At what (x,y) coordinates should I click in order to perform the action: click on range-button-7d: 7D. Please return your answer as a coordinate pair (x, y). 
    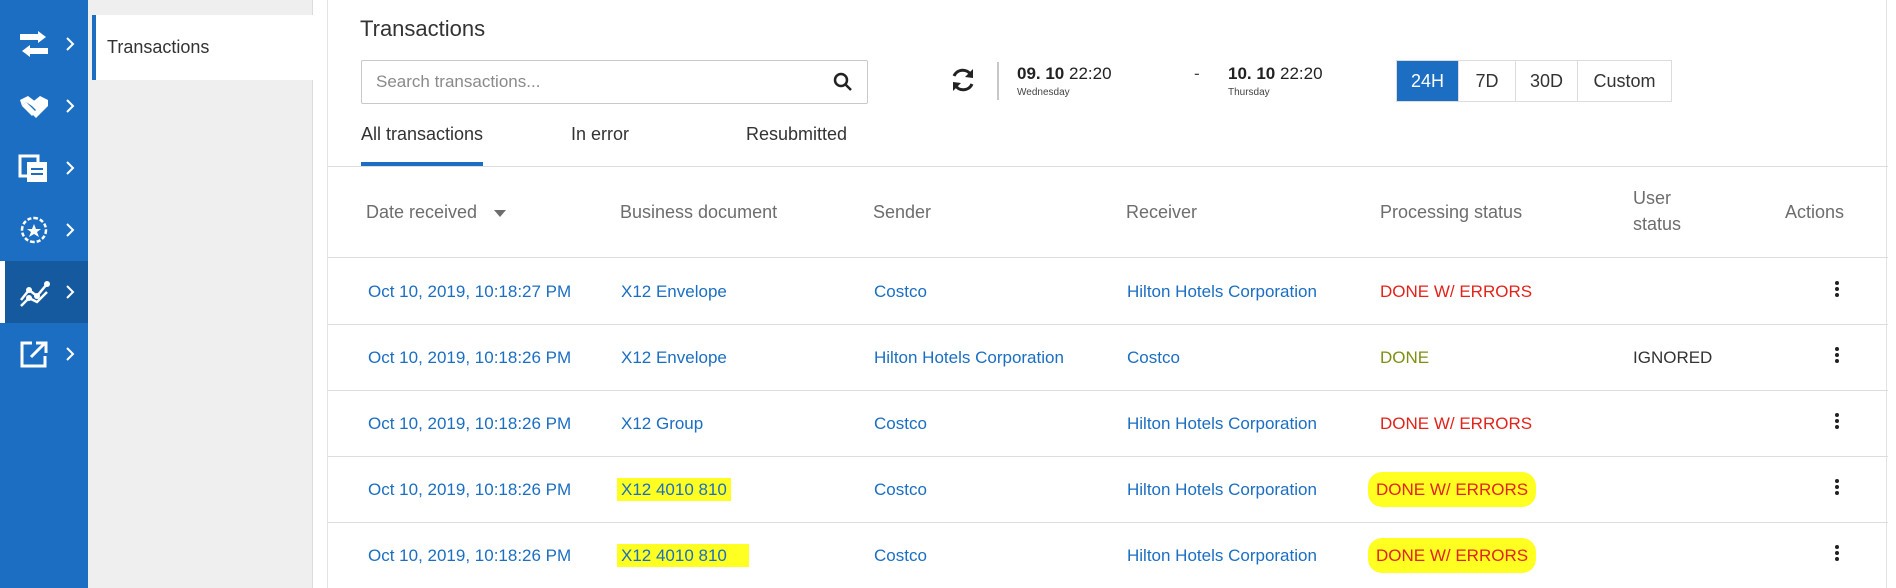
    Looking at the image, I should click on (1487, 81).